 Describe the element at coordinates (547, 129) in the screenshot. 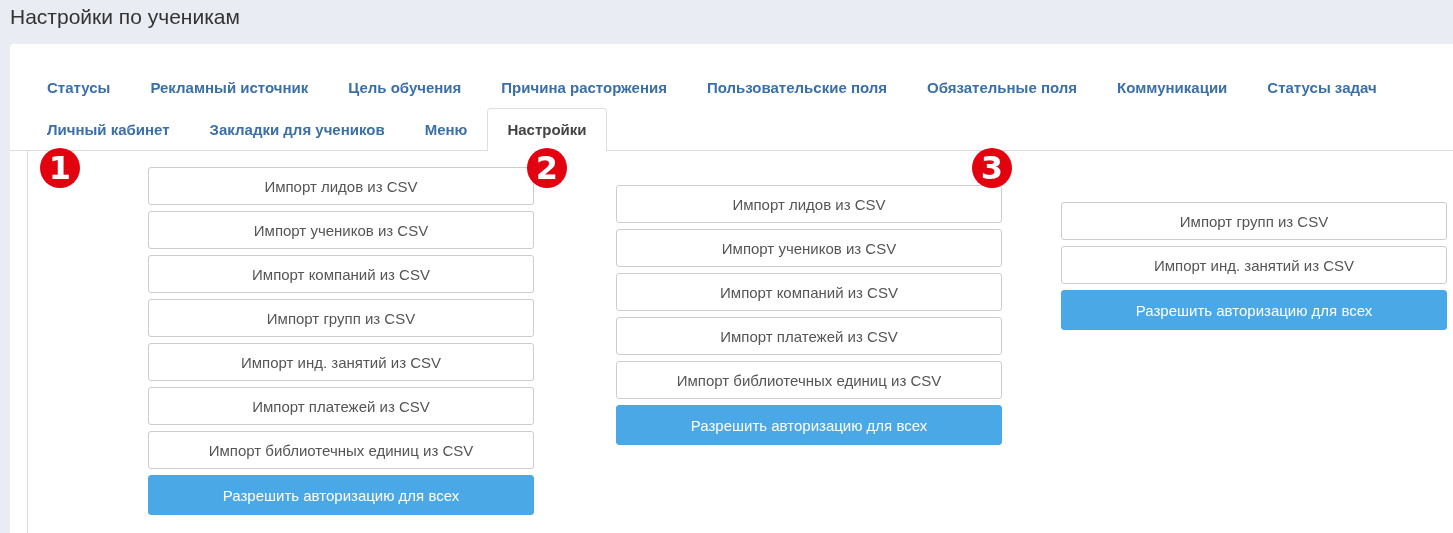

I see `tab: Настройки` at that location.